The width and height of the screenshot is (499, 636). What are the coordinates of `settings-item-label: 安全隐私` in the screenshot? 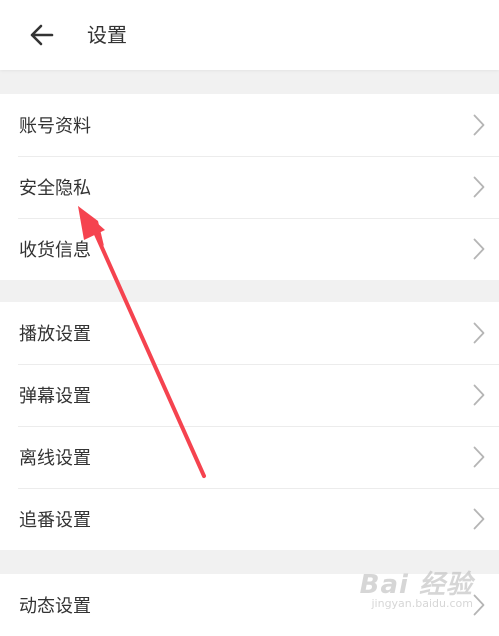 It's located at (55, 188).